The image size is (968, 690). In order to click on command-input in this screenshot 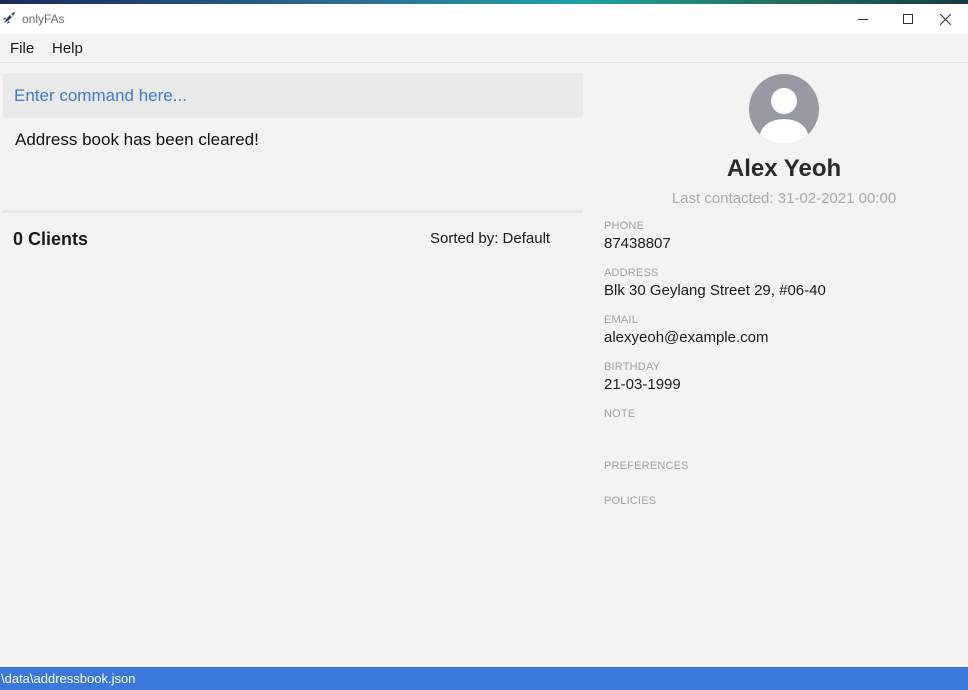, I will do `click(293, 95)`.